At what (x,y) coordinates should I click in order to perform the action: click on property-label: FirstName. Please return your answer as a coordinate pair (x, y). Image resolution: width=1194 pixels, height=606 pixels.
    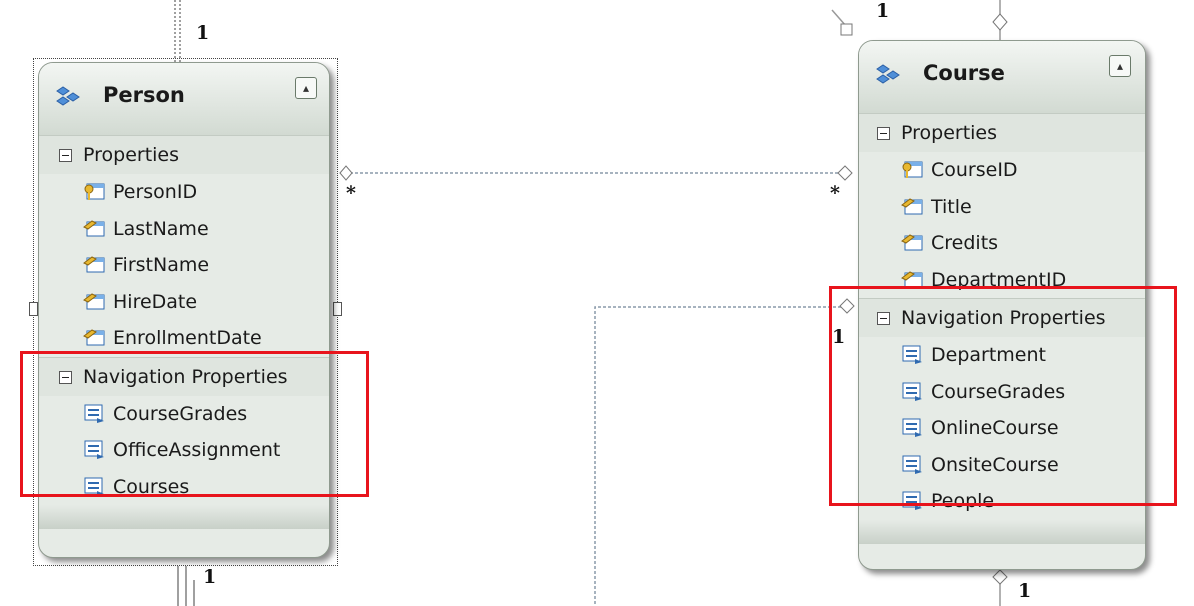
    Looking at the image, I should click on (161, 265).